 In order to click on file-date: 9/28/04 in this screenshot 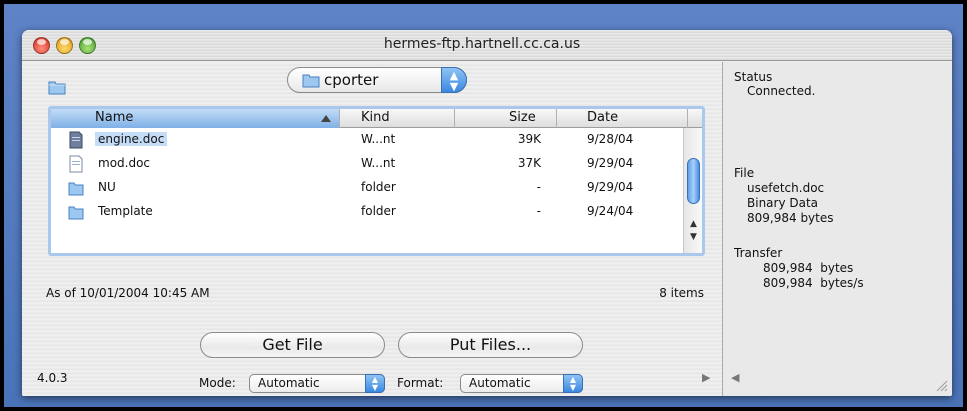, I will do `click(610, 139)`.